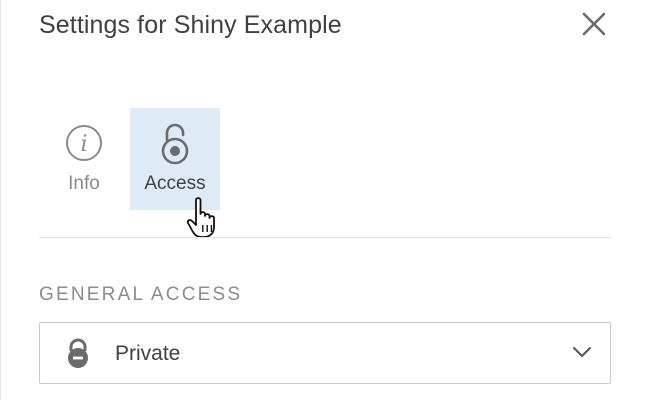  What do you see at coordinates (325, 353) in the screenshot?
I see `general-access-select: Private` at bounding box center [325, 353].